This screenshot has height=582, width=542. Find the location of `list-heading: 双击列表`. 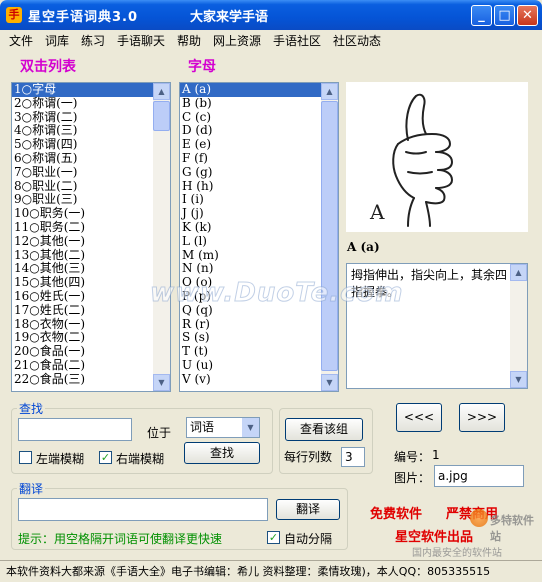

list-heading: 双击列表 is located at coordinates (48, 67).